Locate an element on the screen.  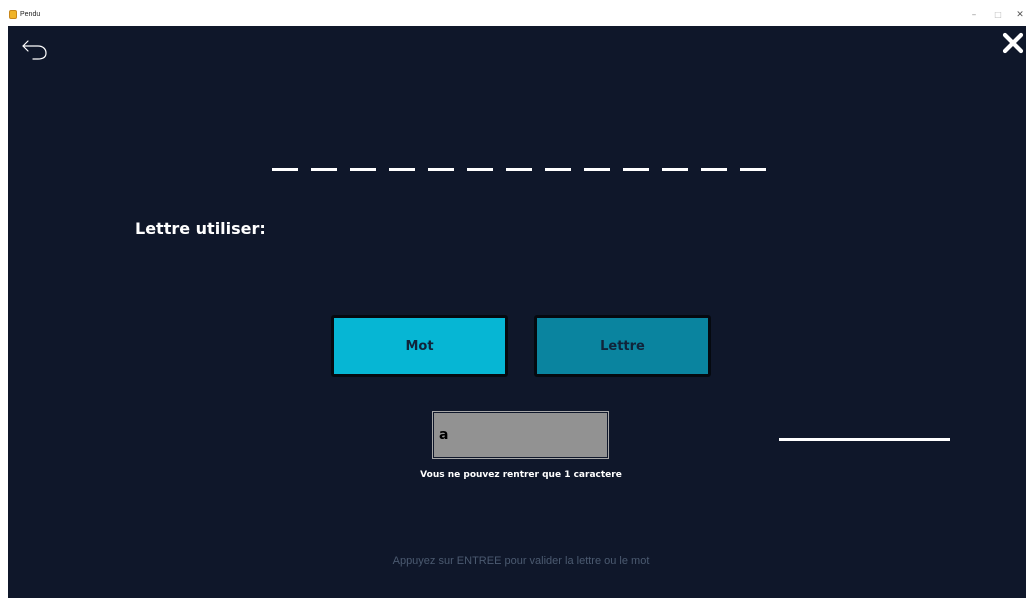
window-title: Pendu is located at coordinates (30, 14).